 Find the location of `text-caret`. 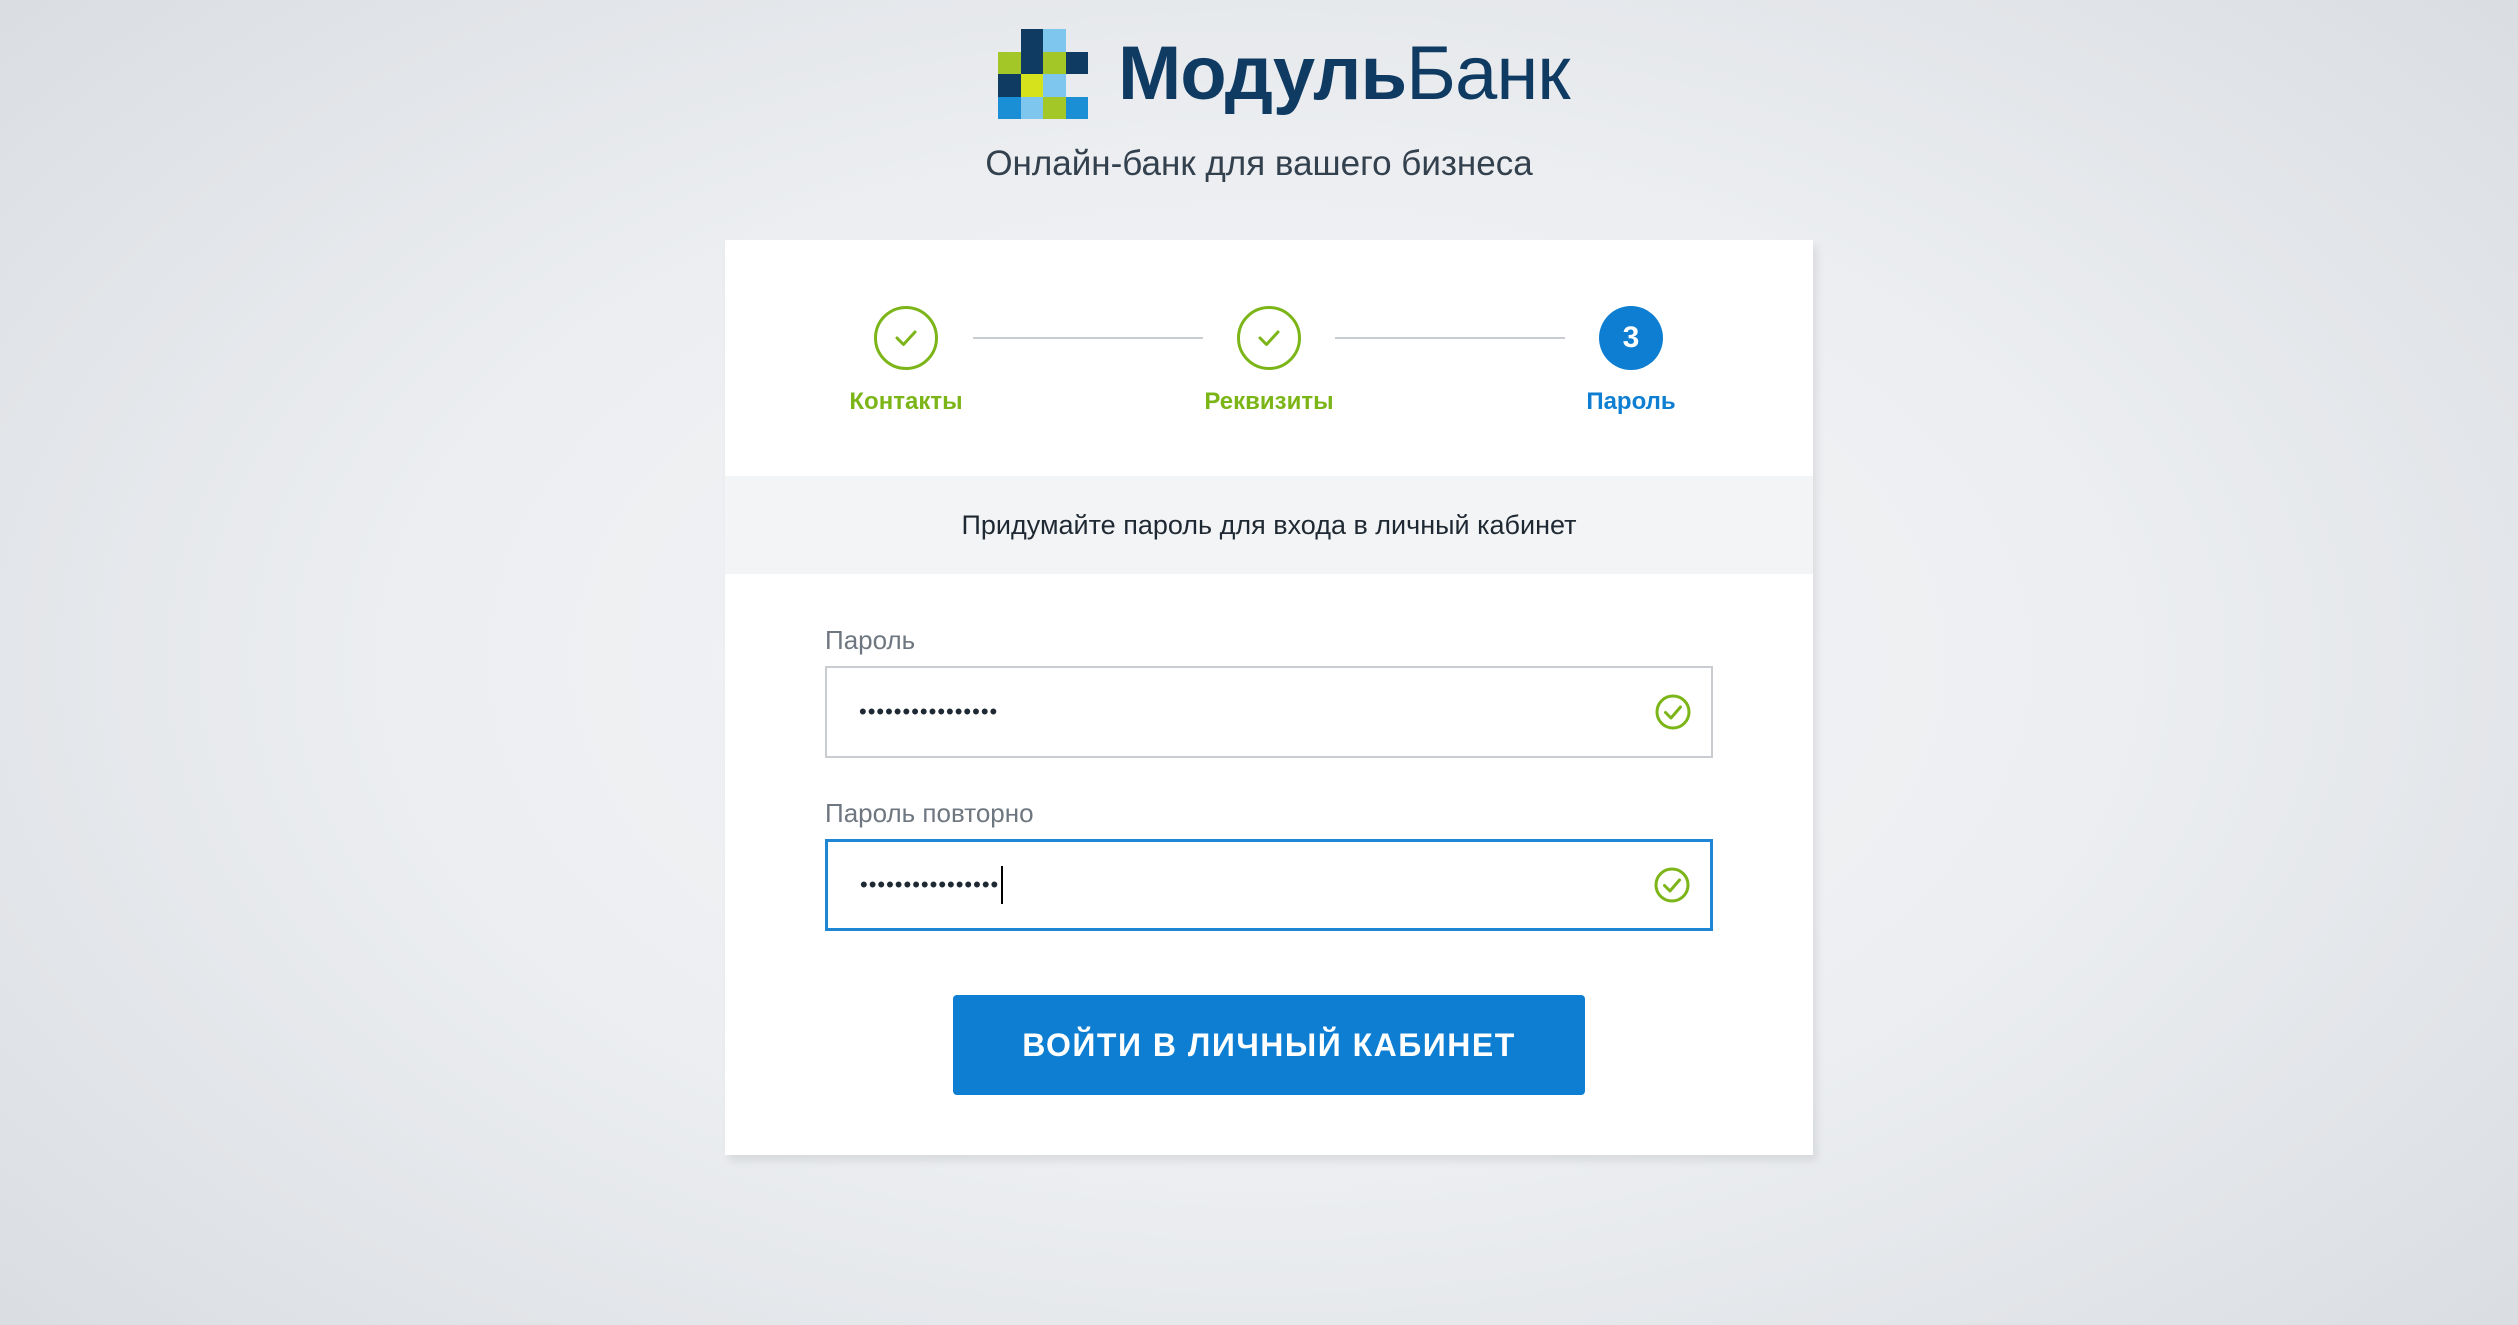

text-caret is located at coordinates (1002, 885).